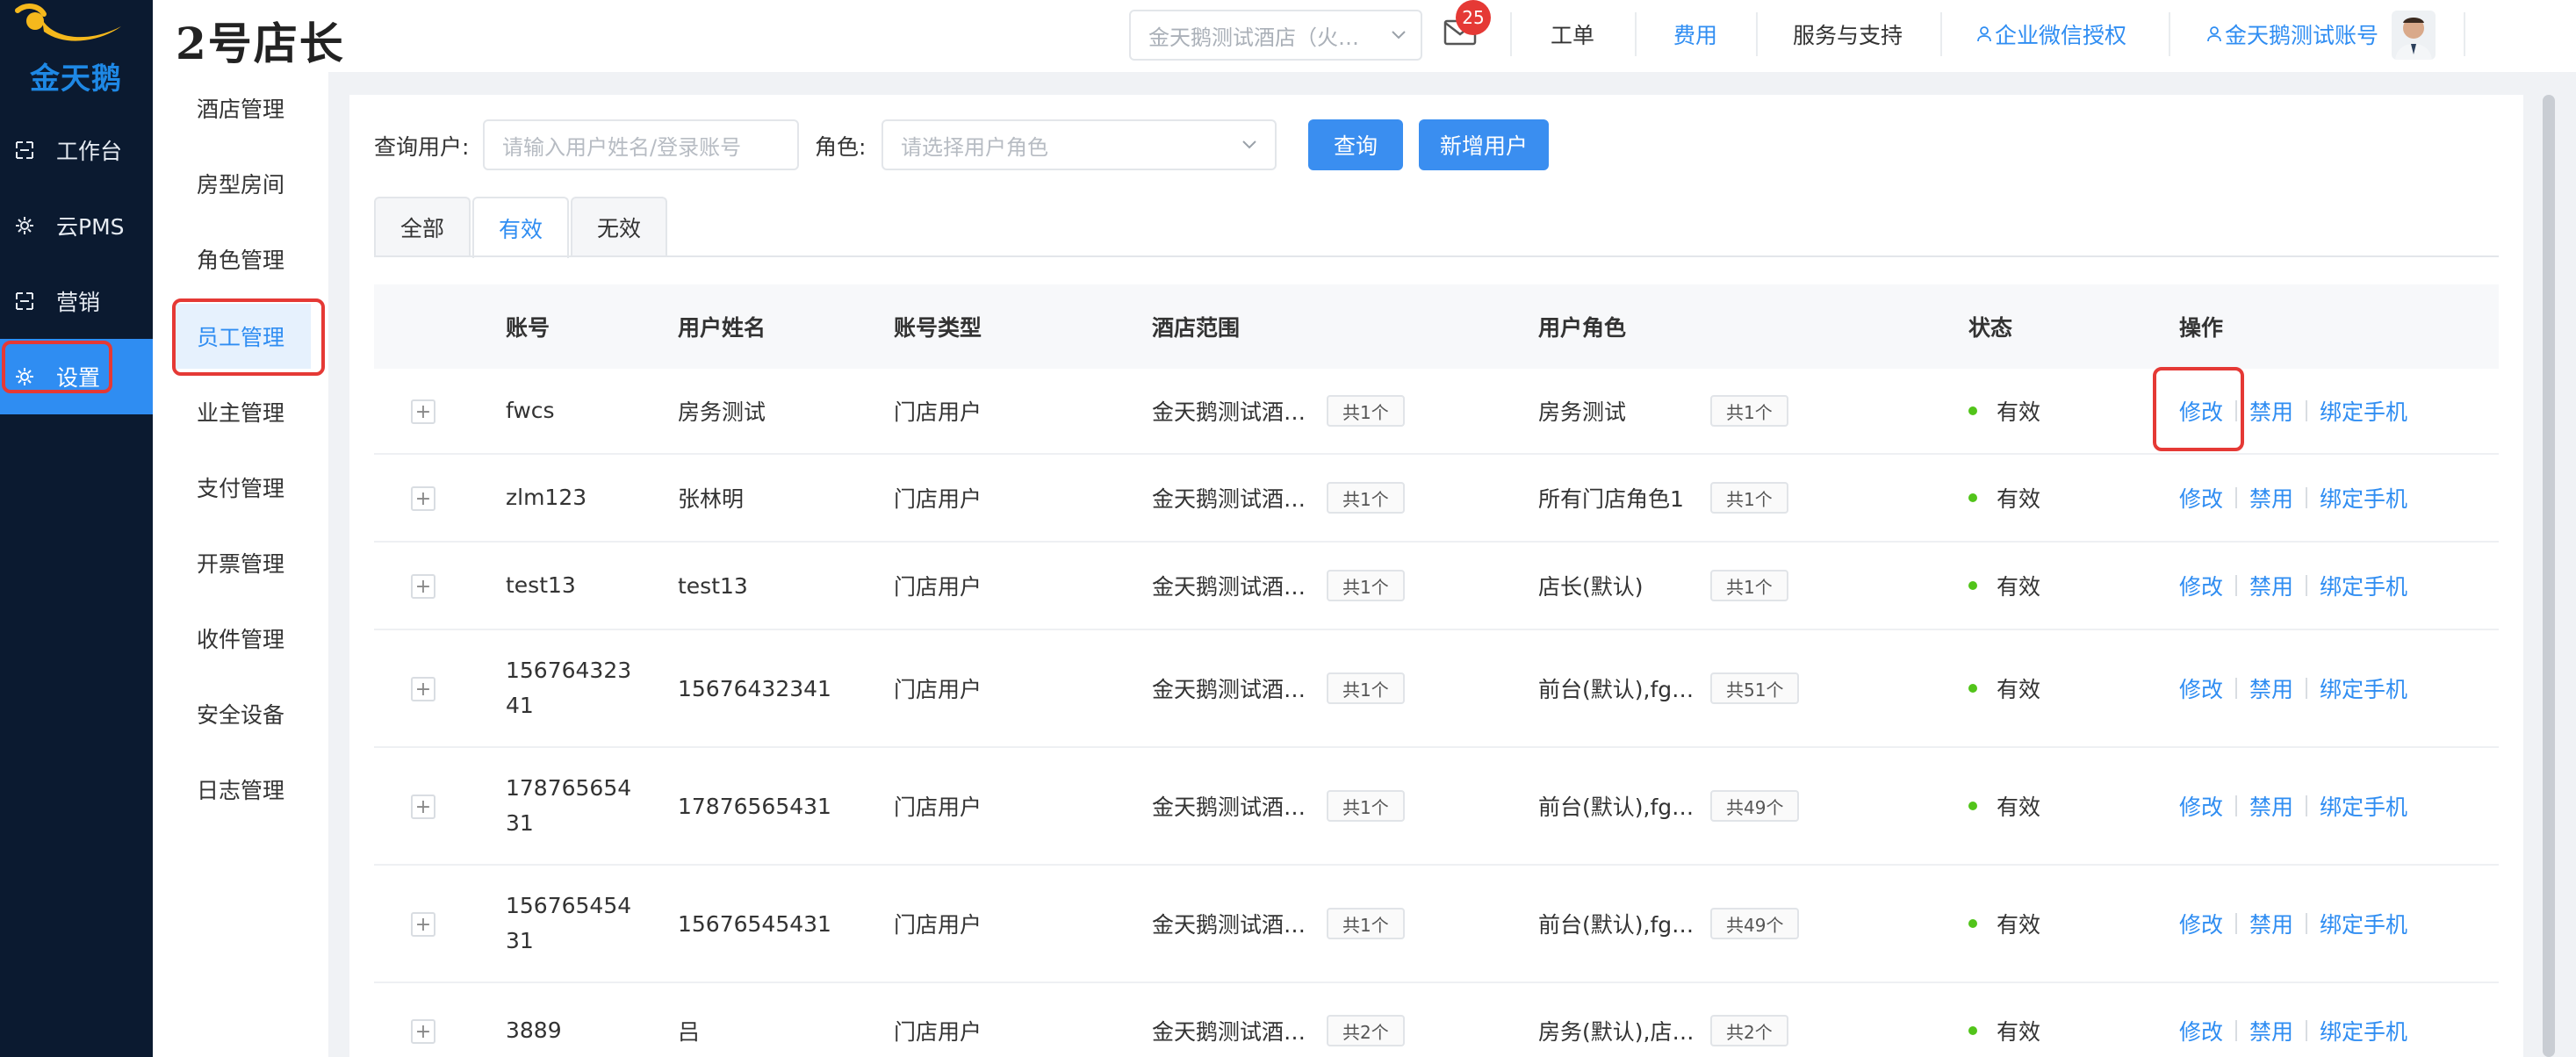 The height and width of the screenshot is (1057, 2576). Describe the element at coordinates (1984, 34) in the screenshot. I see `user-icon` at that location.